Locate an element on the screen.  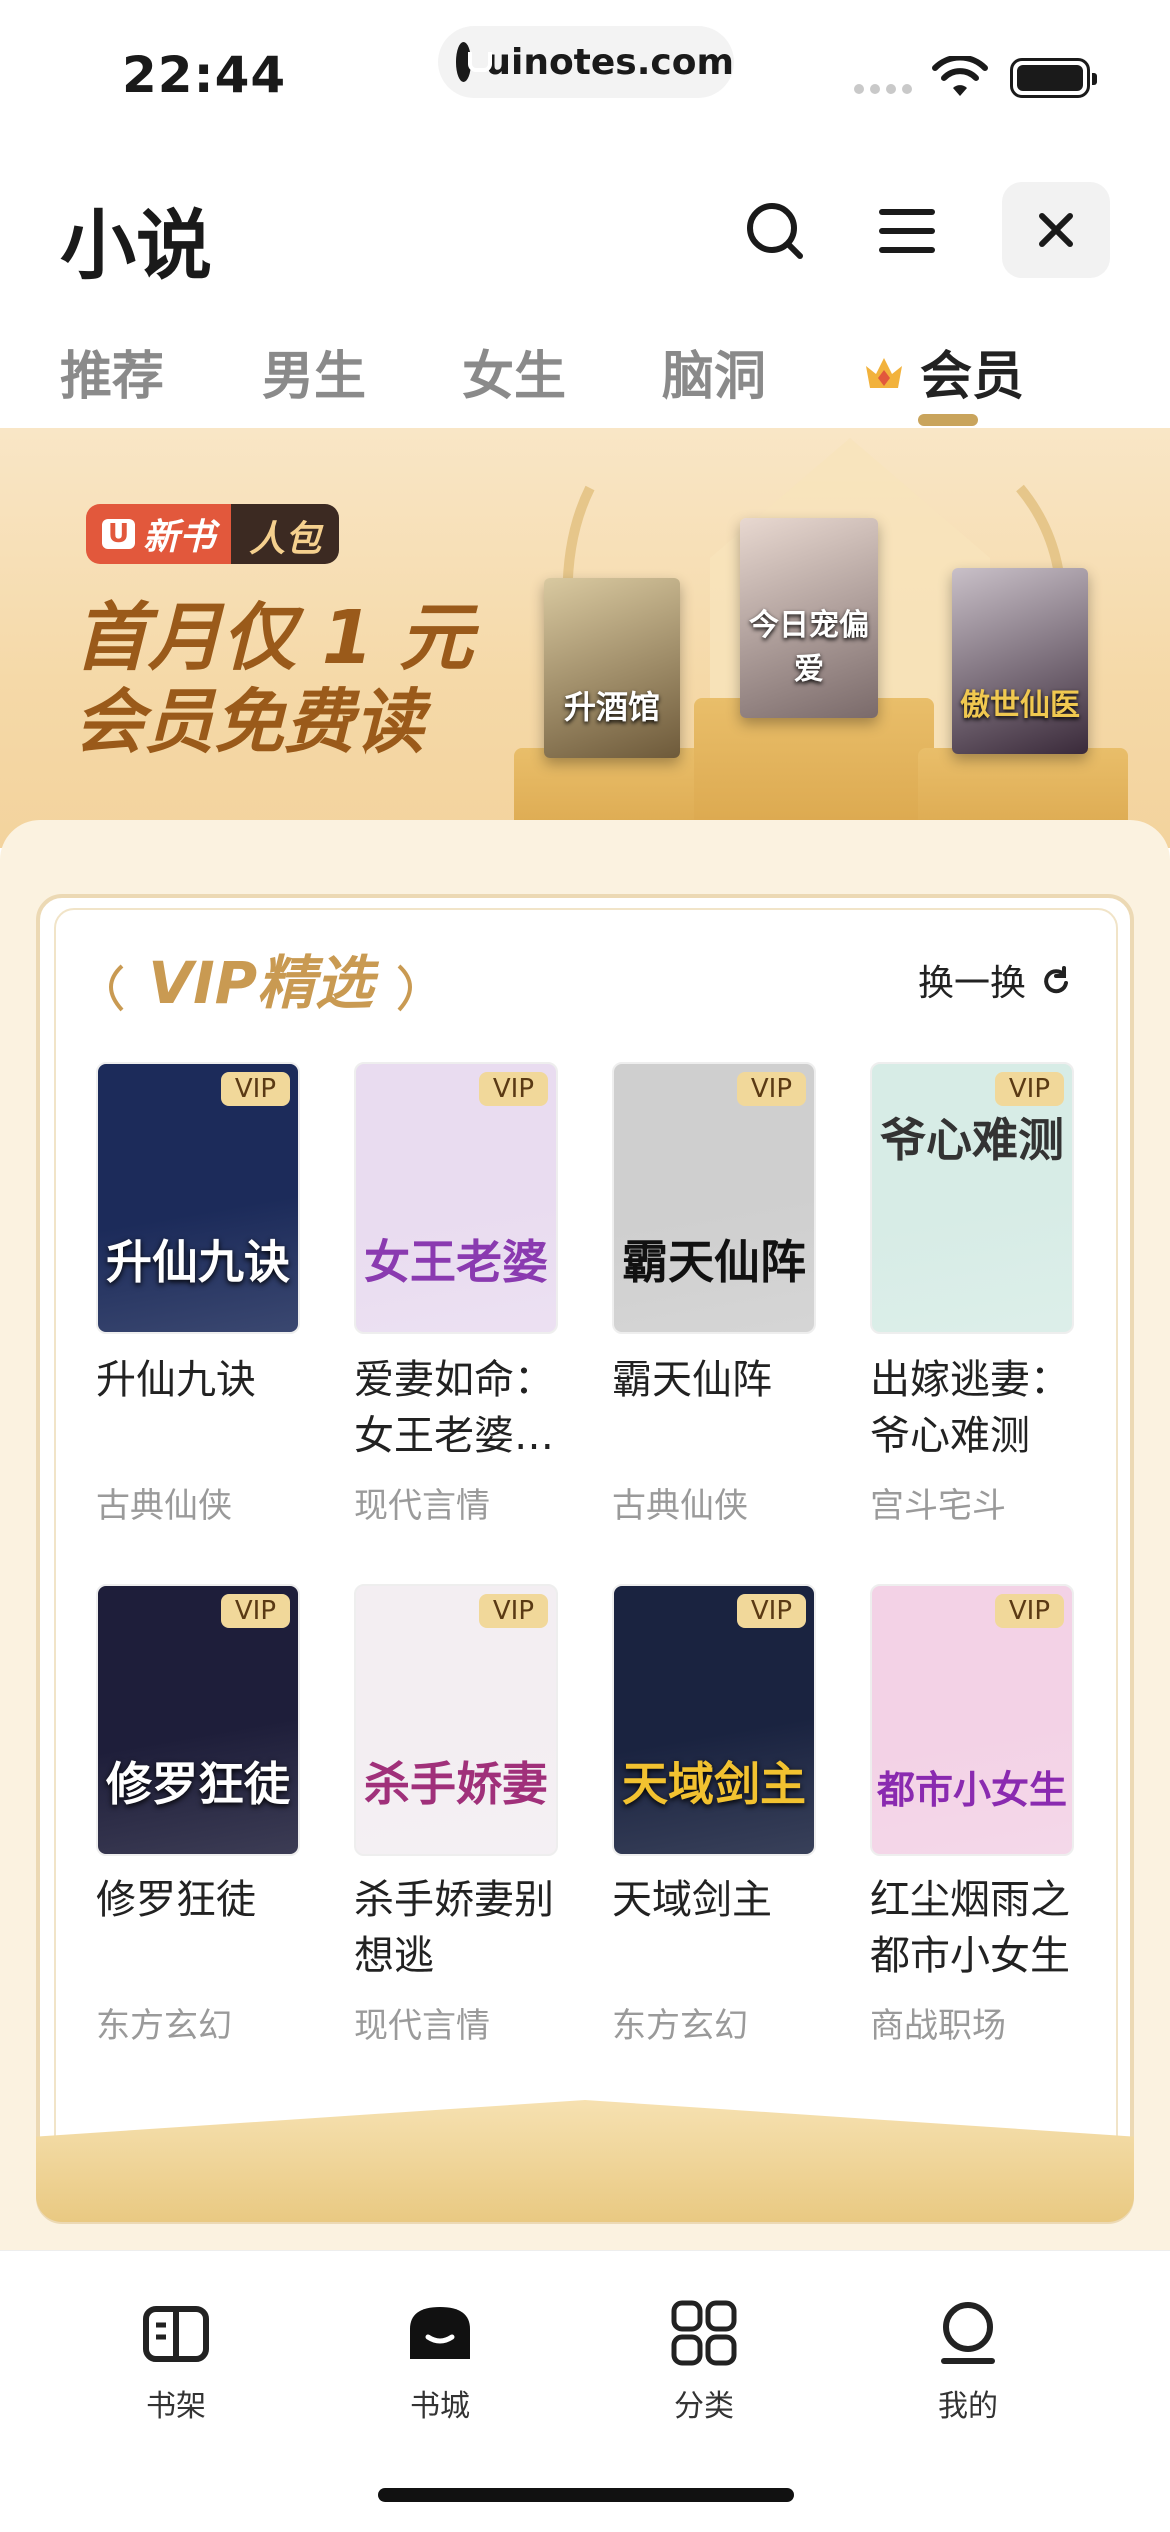
nav-label: 分类 is located at coordinates (704, 2406).